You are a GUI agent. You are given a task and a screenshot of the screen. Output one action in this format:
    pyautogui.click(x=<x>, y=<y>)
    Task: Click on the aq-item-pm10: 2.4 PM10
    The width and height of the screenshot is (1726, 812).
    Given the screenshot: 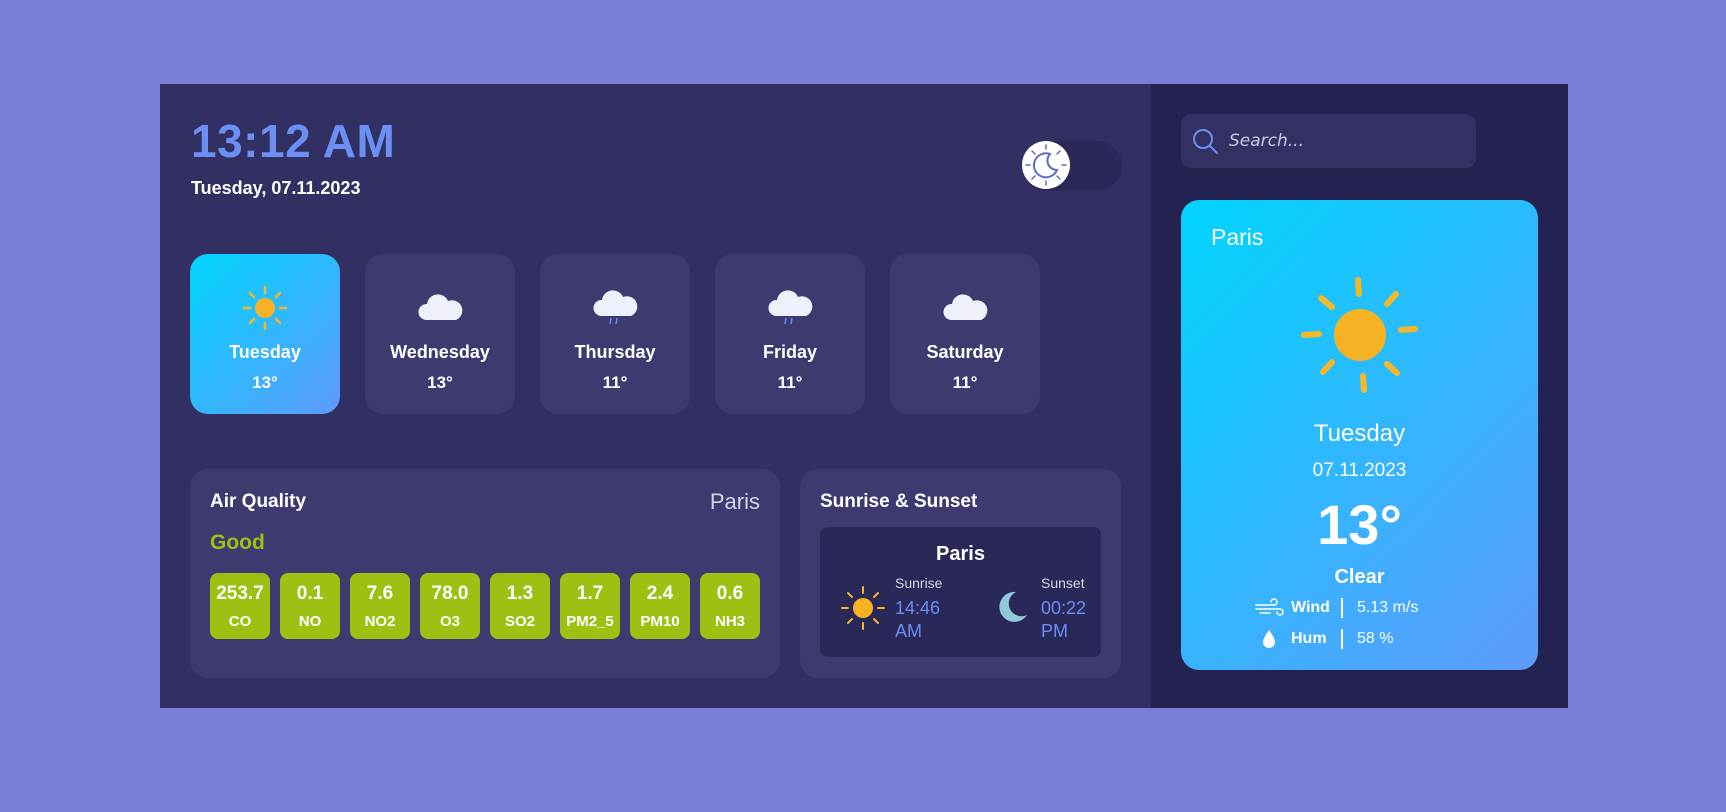 What is the action you would take?
    pyautogui.click(x=660, y=606)
    